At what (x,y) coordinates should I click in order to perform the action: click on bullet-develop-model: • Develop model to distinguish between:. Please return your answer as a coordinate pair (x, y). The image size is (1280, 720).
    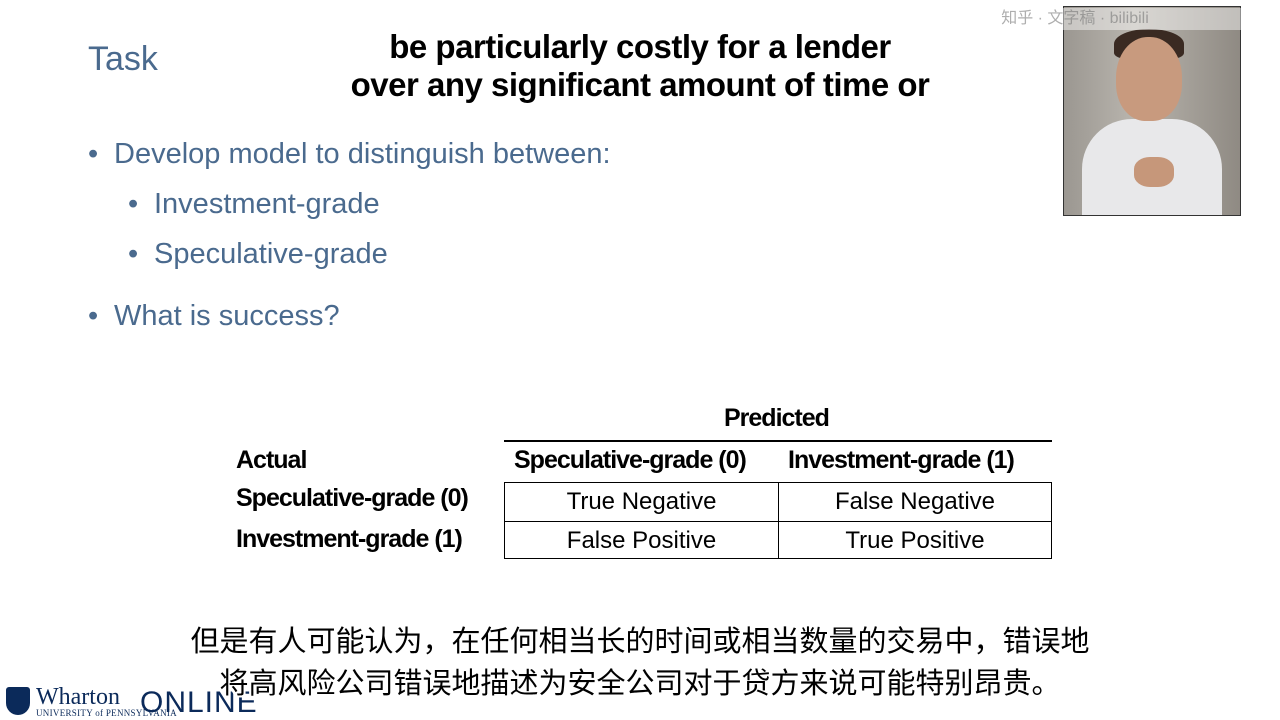
    Looking at the image, I should click on (349, 154).